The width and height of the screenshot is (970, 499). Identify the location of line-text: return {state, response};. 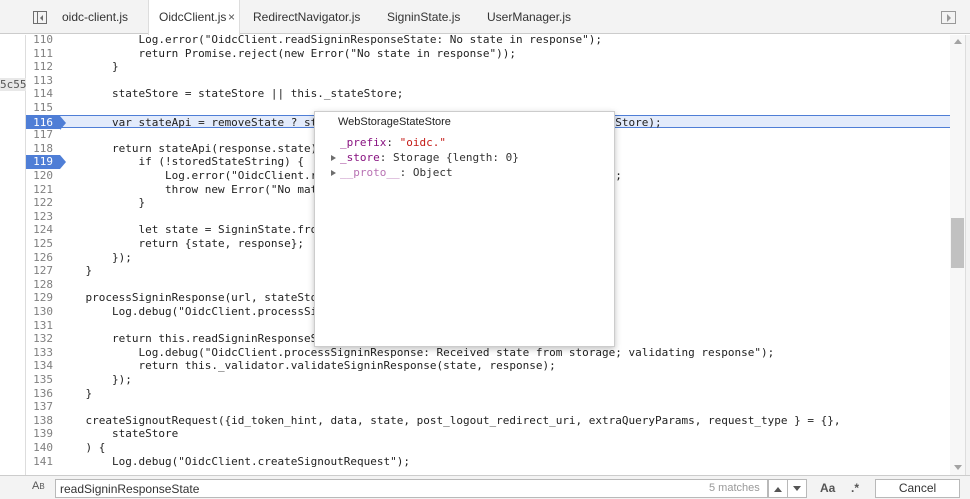
(182, 243).